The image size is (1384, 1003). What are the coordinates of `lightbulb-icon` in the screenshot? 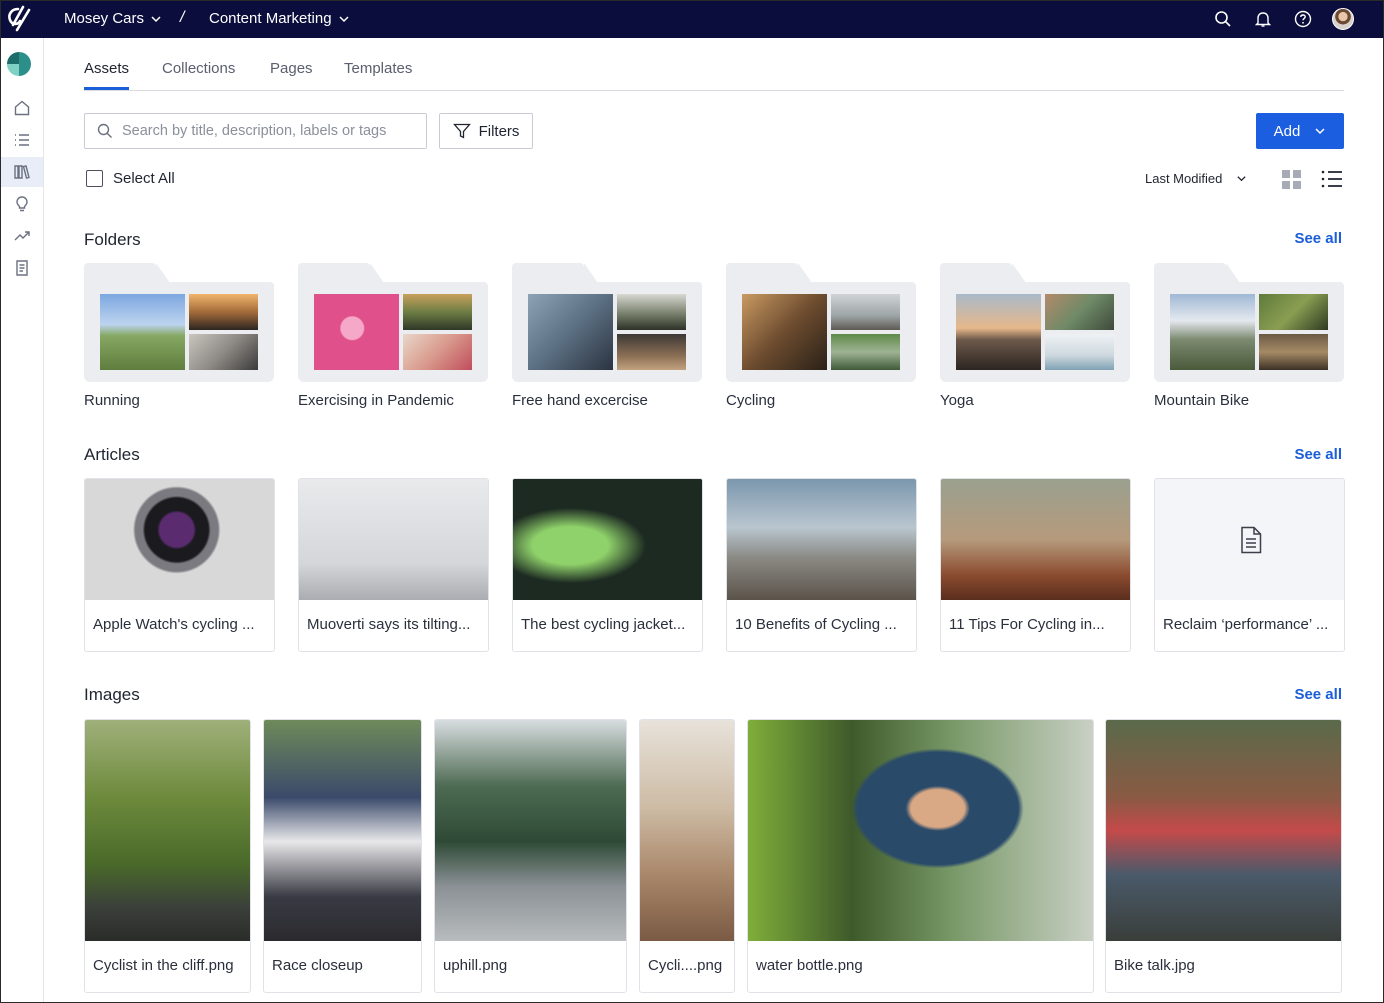 It's located at (21, 204).